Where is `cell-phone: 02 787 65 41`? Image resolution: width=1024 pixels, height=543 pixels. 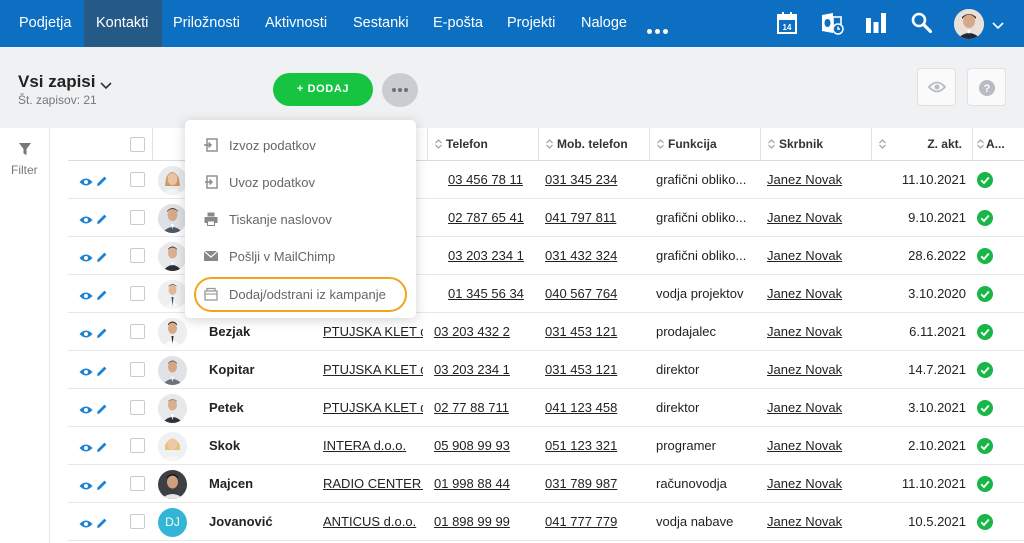
cell-phone: 02 787 65 41 is located at coordinates (498, 218).